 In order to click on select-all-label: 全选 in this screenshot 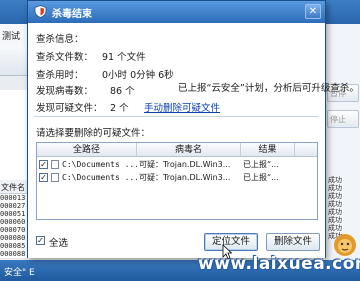, I will do `click(59, 243)`.